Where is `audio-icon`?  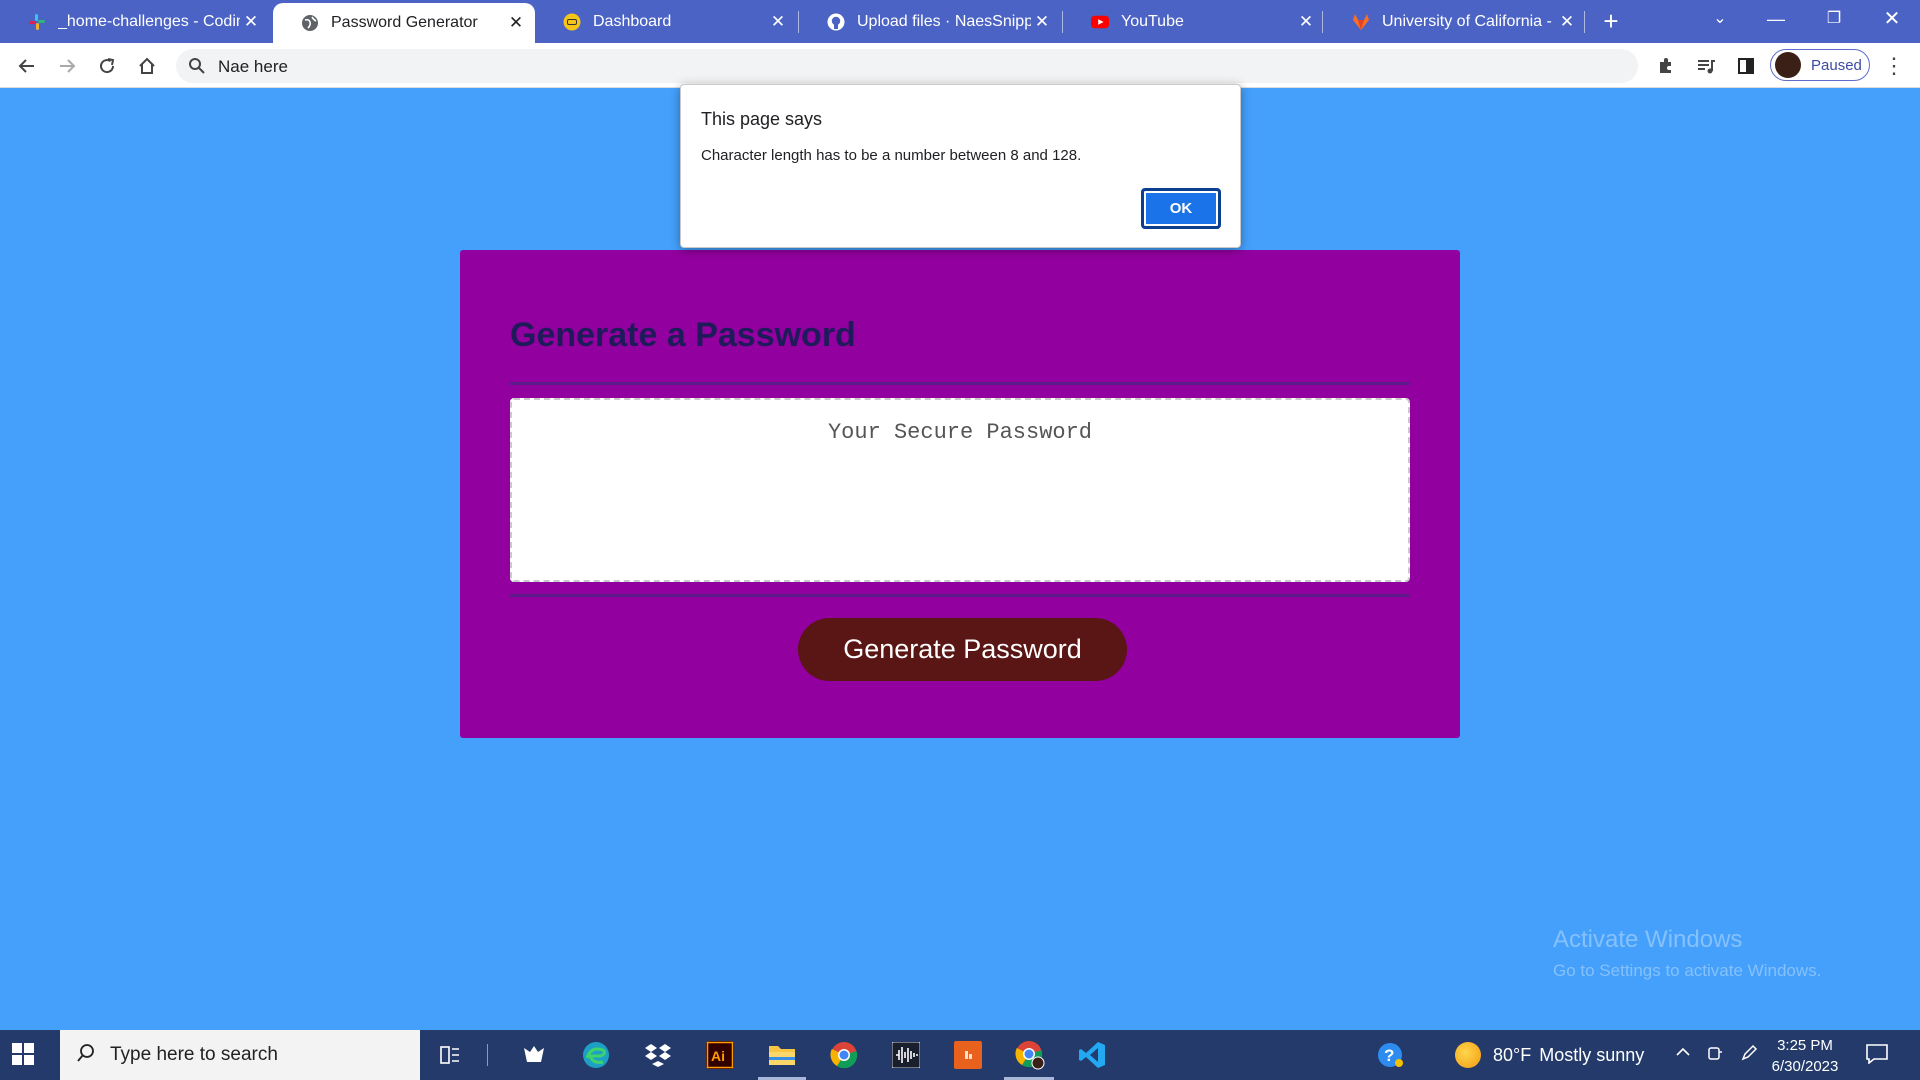 audio-icon is located at coordinates (906, 1055).